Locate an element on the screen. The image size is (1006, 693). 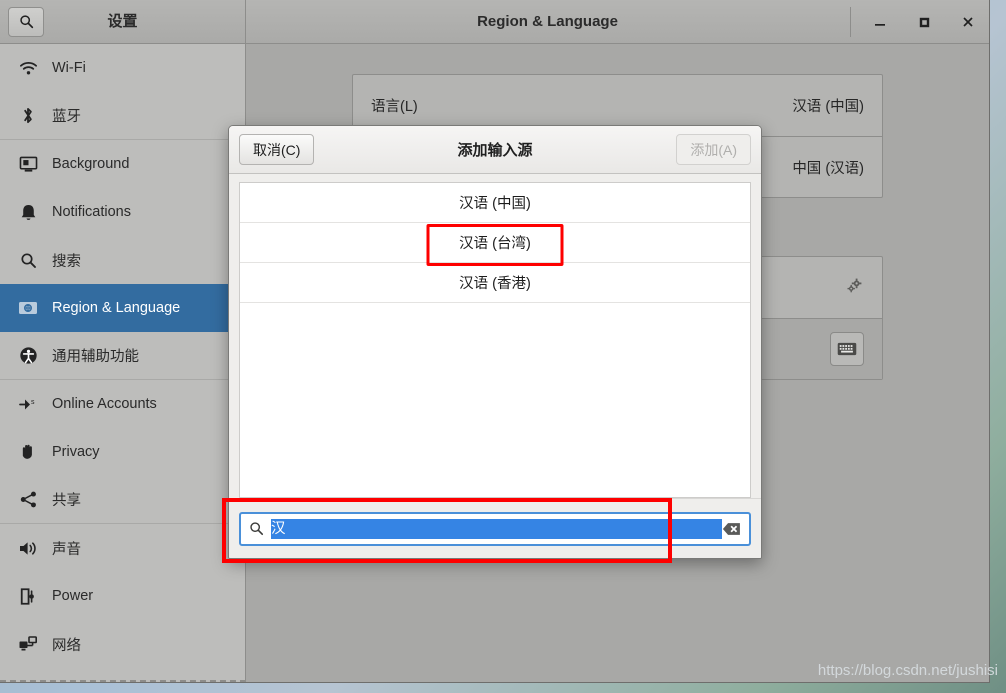
titlebar-left-section: 设置 is located at coordinates (123, 21).